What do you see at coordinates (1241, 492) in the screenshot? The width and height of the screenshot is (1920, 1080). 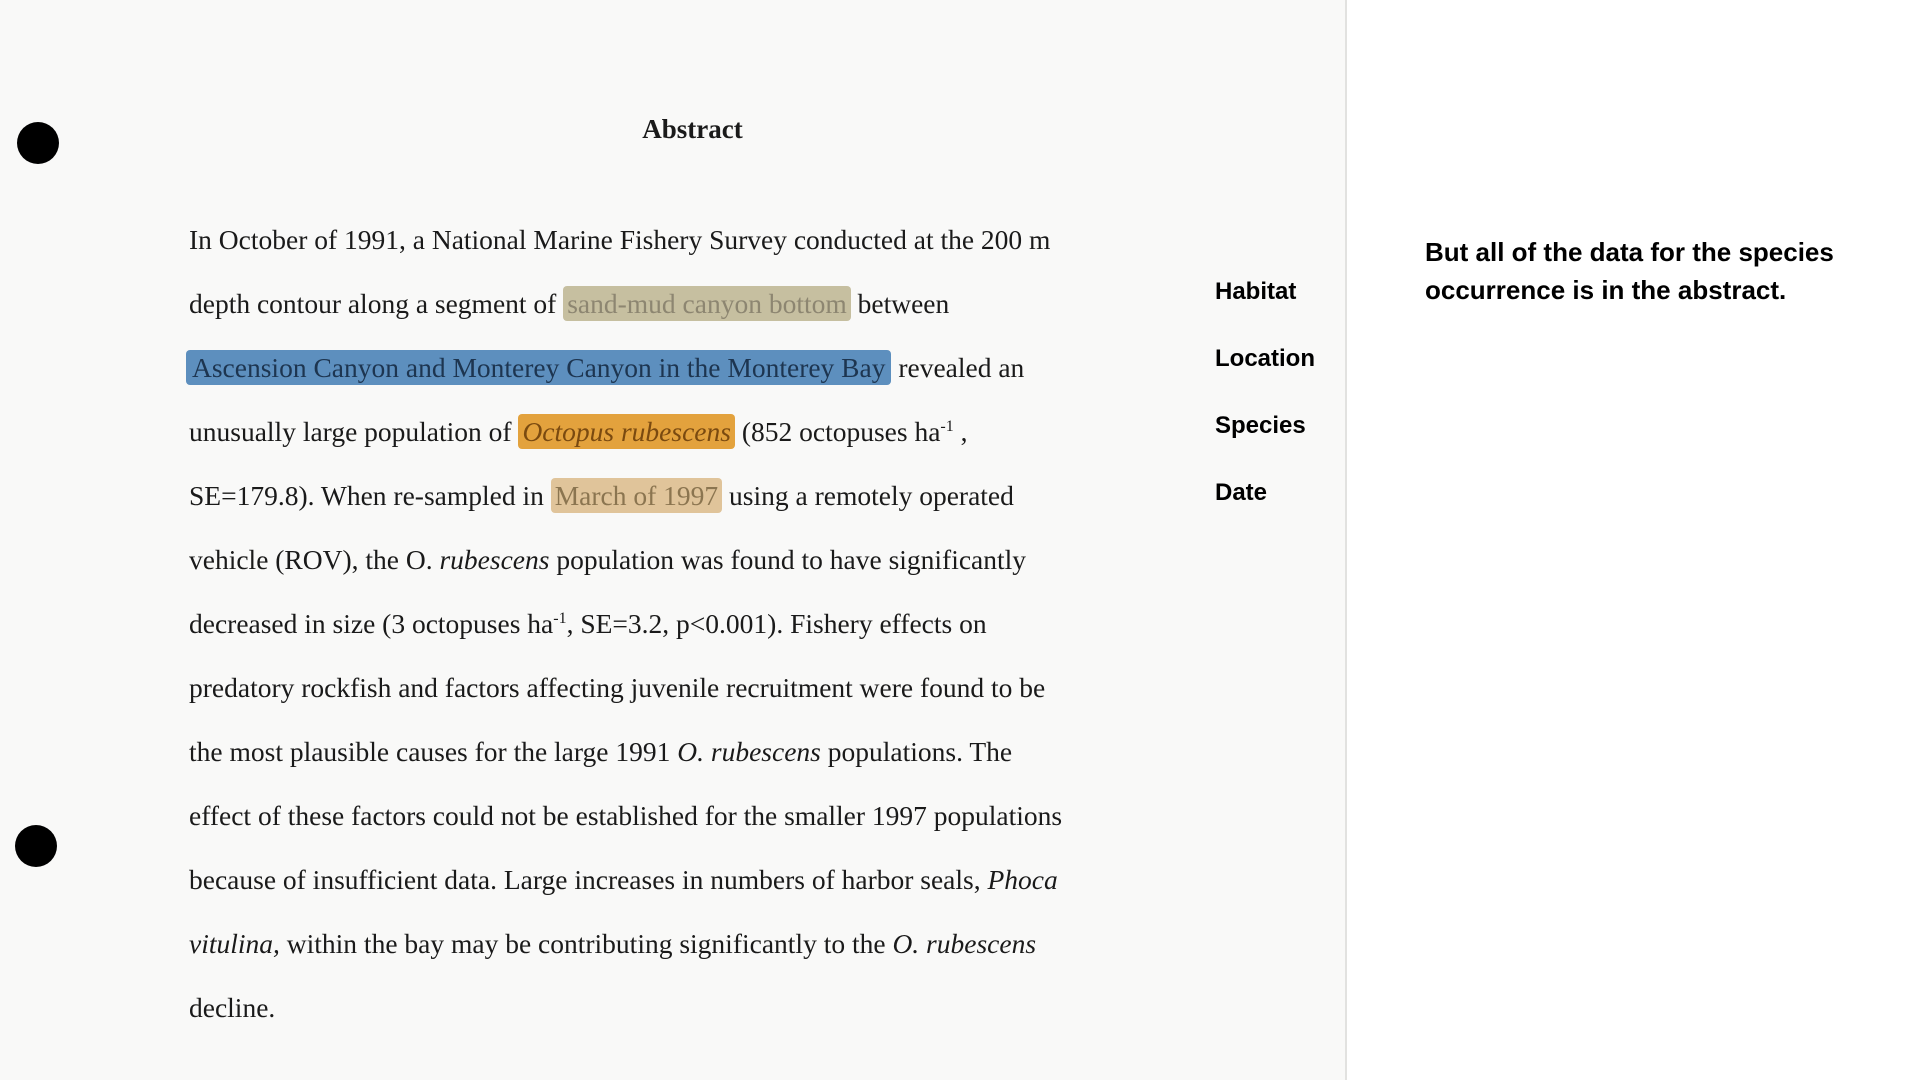 I see `date-label: Date` at bounding box center [1241, 492].